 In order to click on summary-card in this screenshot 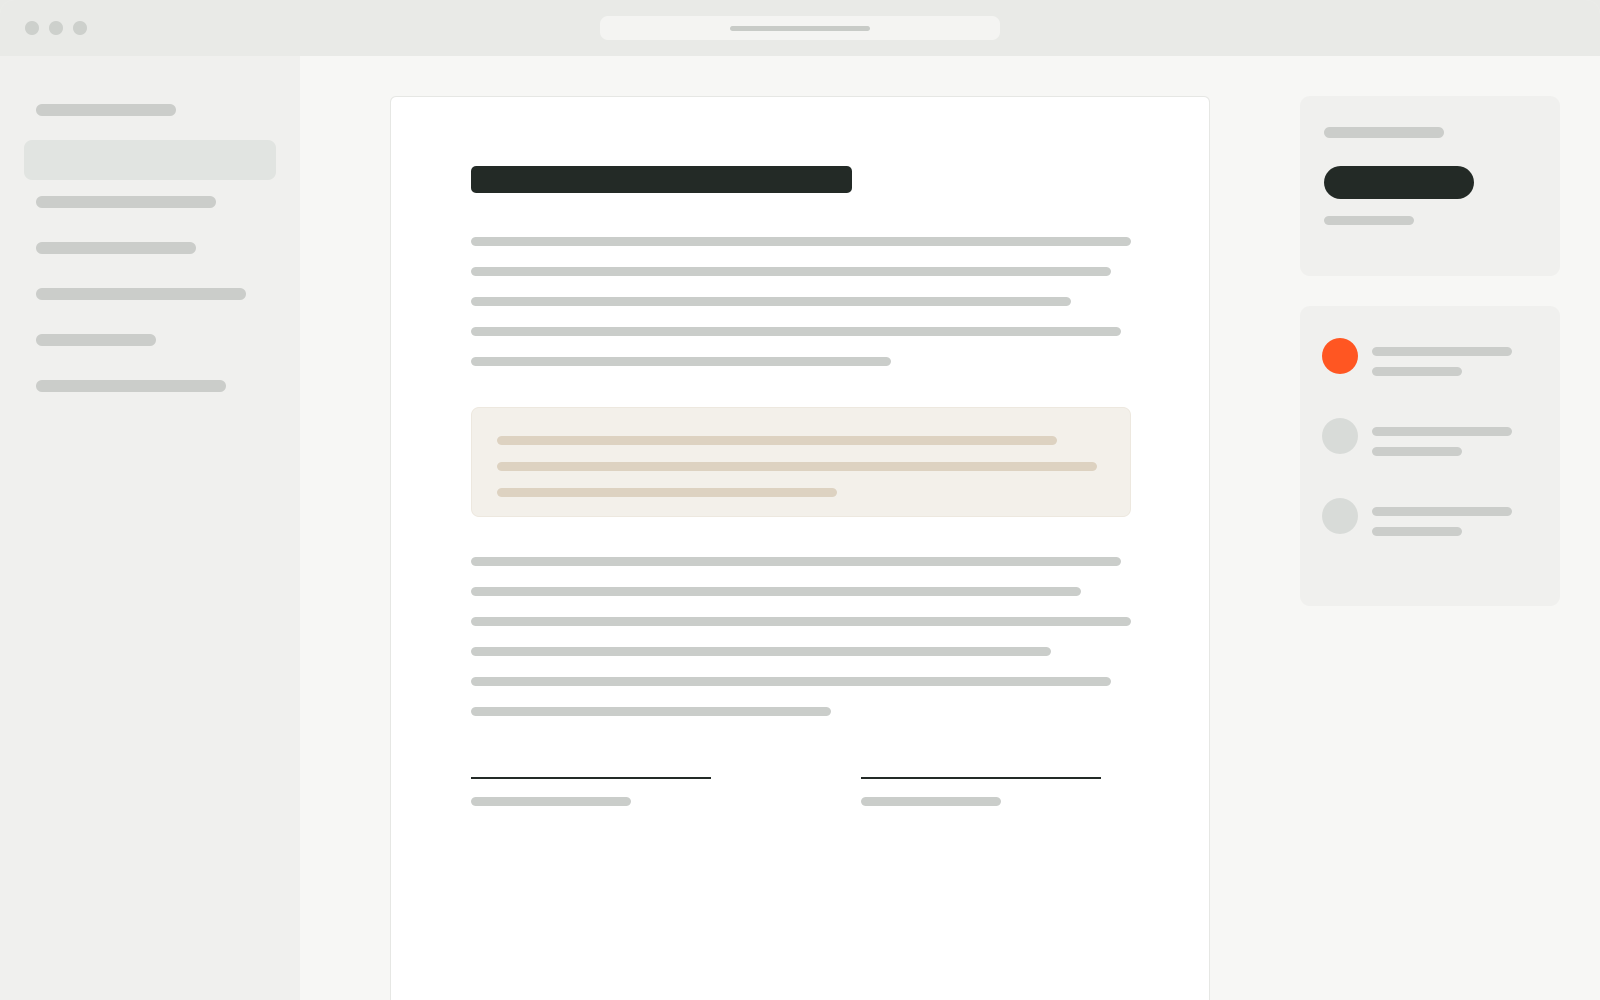, I will do `click(1430, 186)`.